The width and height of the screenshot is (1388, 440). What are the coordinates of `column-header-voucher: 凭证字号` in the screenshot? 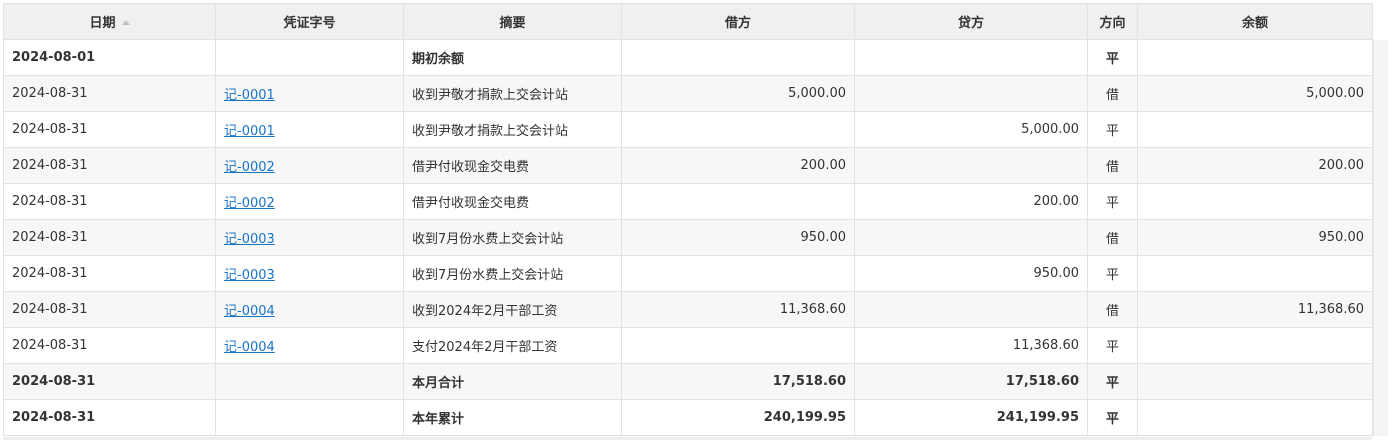 It's located at (309, 21).